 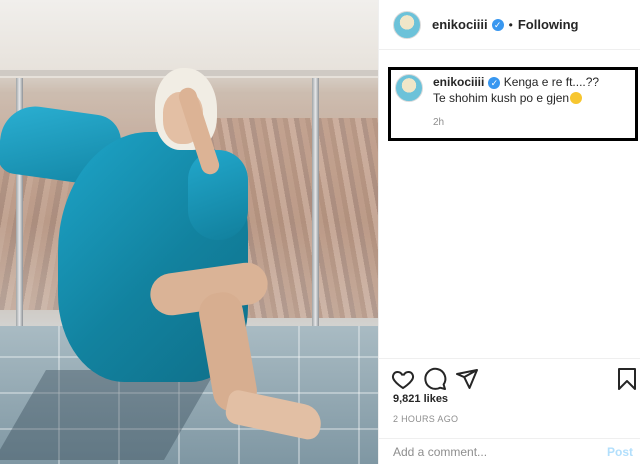 I want to click on post-comment-button: Post, so click(x=620, y=452).